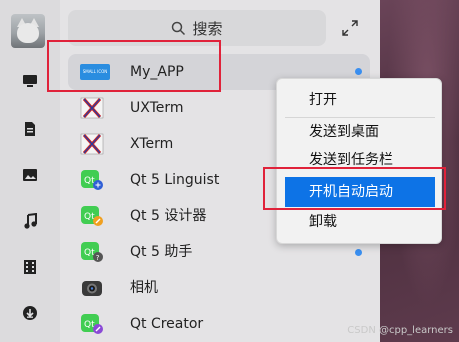 The height and width of the screenshot is (342, 459). What do you see at coordinates (167, 324) in the screenshot?
I see `app-label: Qt Creator` at bounding box center [167, 324].